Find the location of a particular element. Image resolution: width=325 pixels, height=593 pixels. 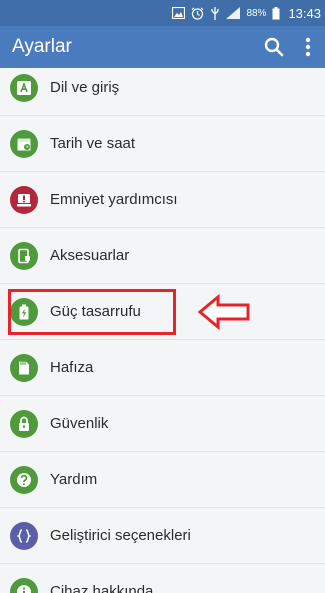

settings-item-label: Güvenlik is located at coordinates (79, 423).